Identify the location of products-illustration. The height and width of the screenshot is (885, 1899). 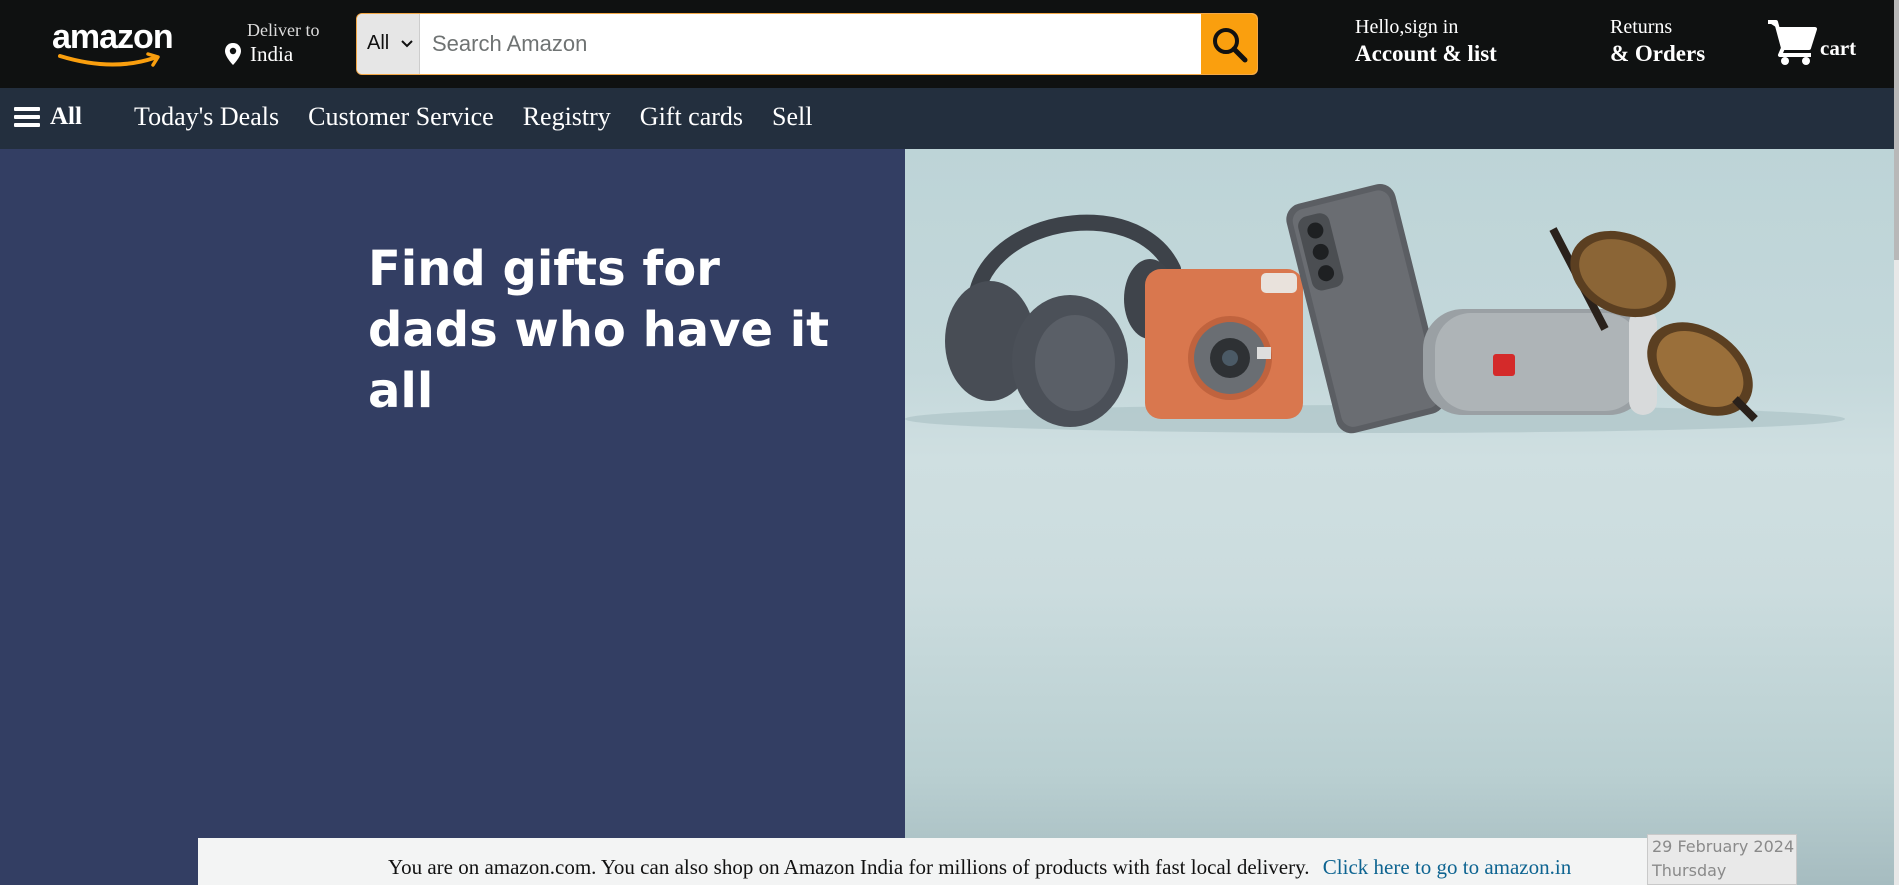
(1375, 308).